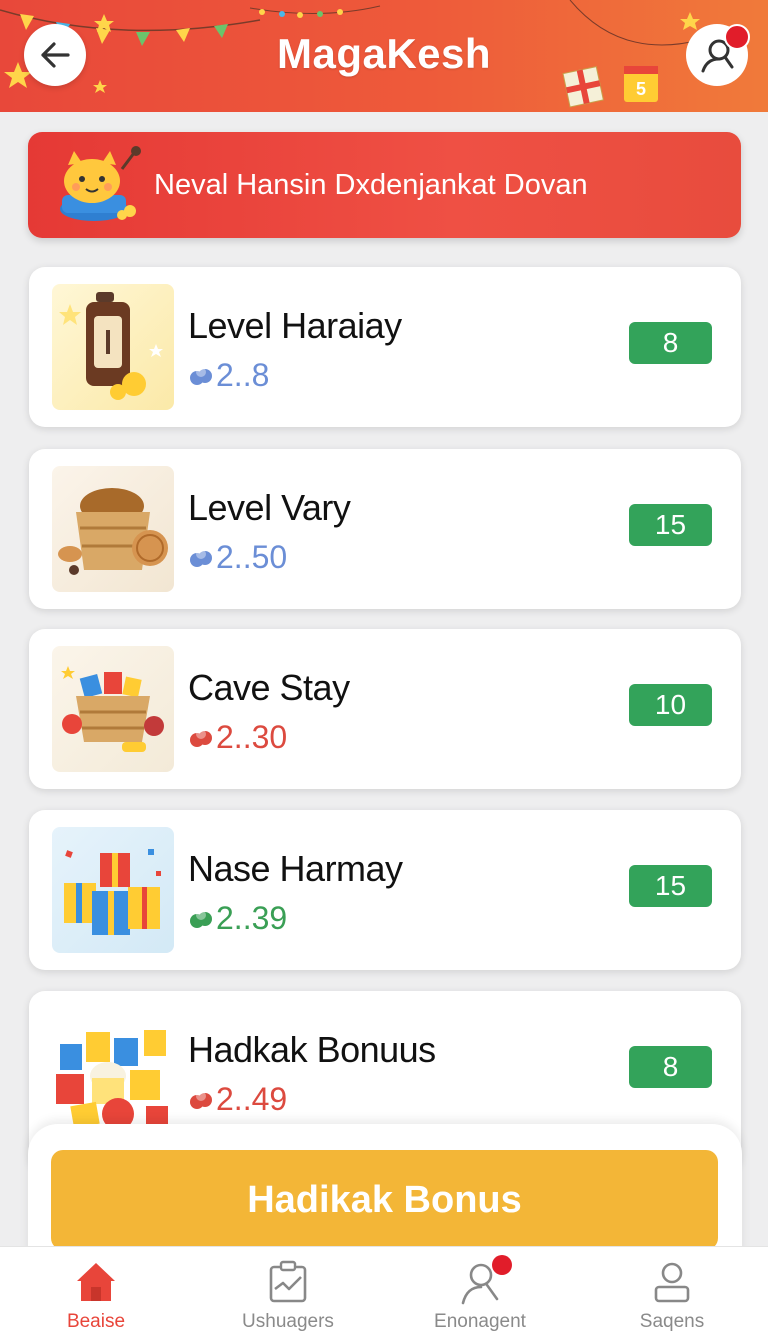  I want to click on lantern-thumbnail, so click(113, 347).